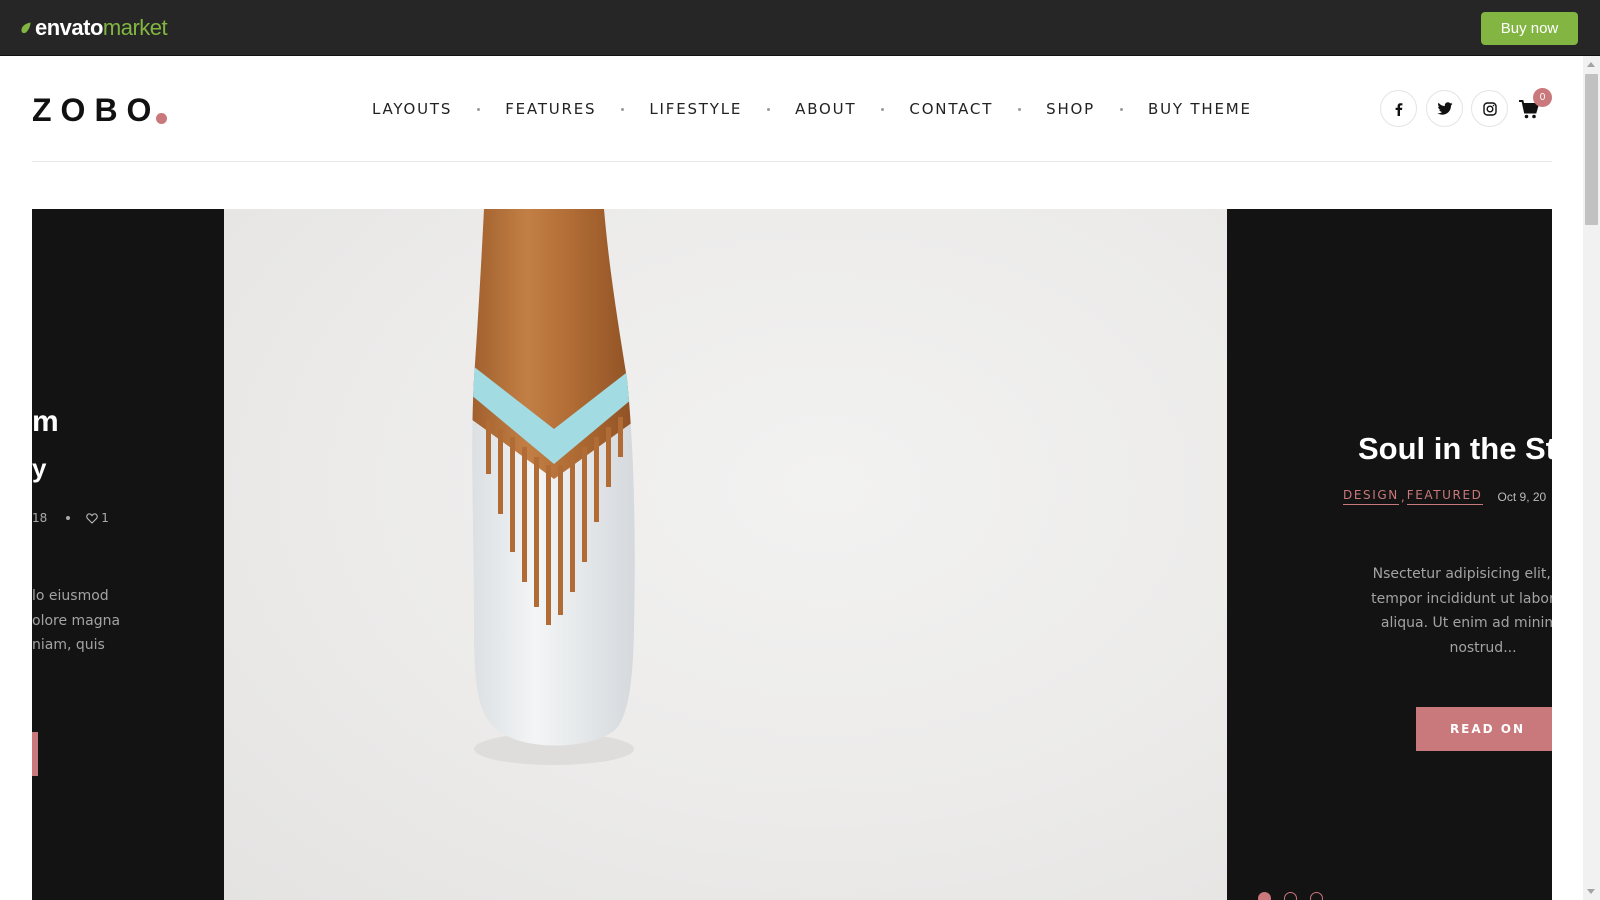 This screenshot has height=900, width=1600. I want to click on envato-top-bar: envato market Buy now, so click(800, 28).